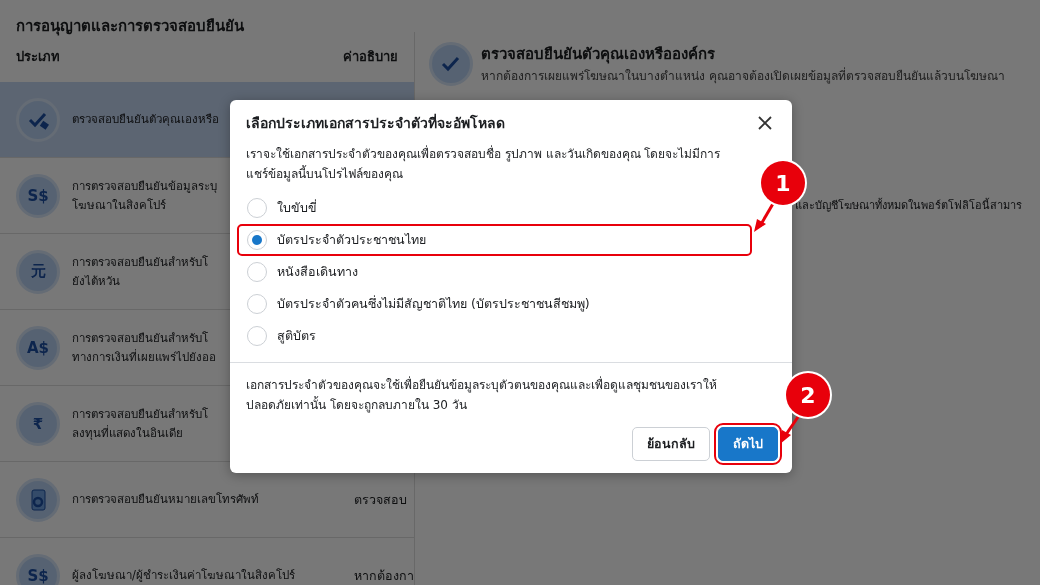 Image resolution: width=1040 pixels, height=585 pixels. What do you see at coordinates (38, 57) in the screenshot?
I see `column-header: ประเภท` at bounding box center [38, 57].